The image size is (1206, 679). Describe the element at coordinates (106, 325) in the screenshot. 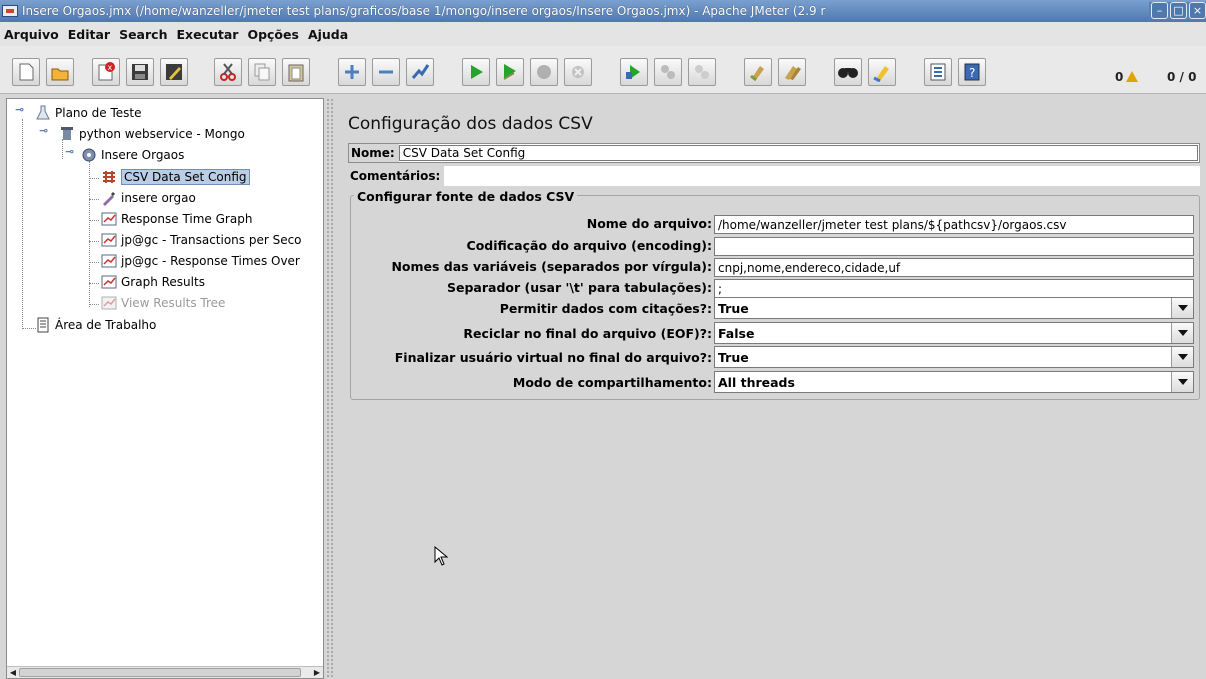

I see `tree-item-label: Área de Trabalho` at that location.